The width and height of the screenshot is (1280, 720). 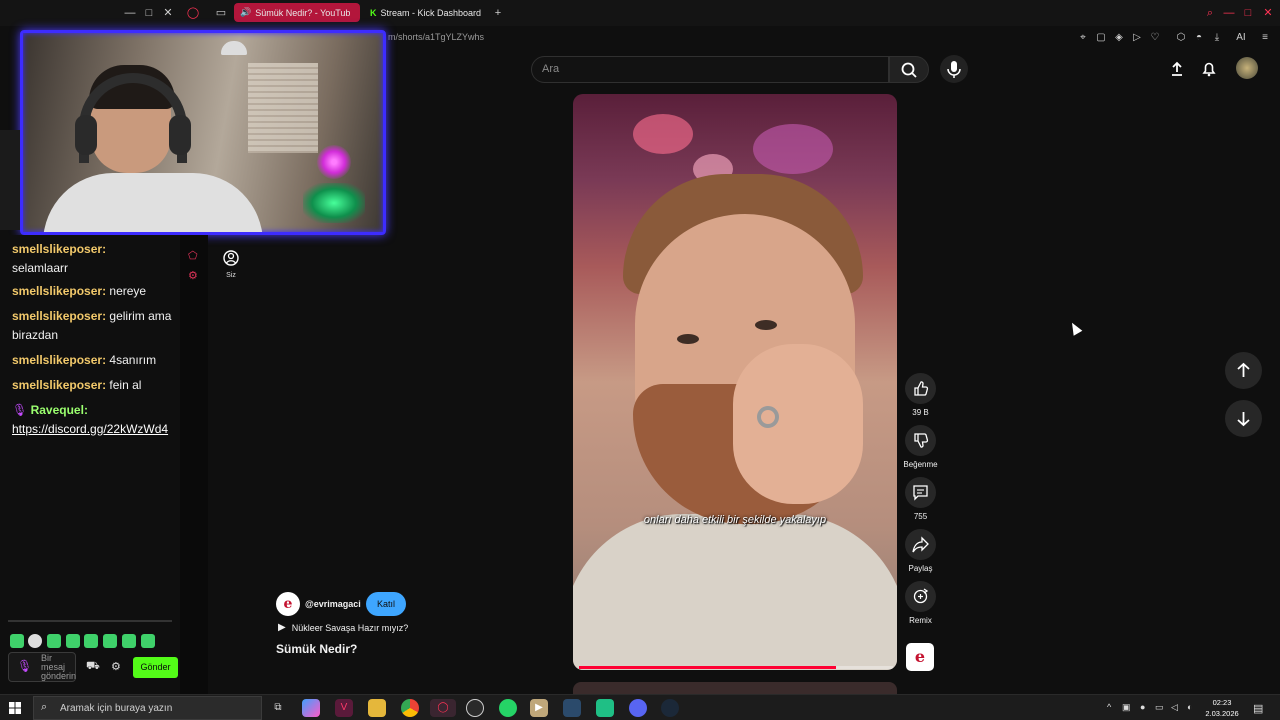 What do you see at coordinates (1177, 69) in the screenshot?
I see `upload-icon` at bounding box center [1177, 69].